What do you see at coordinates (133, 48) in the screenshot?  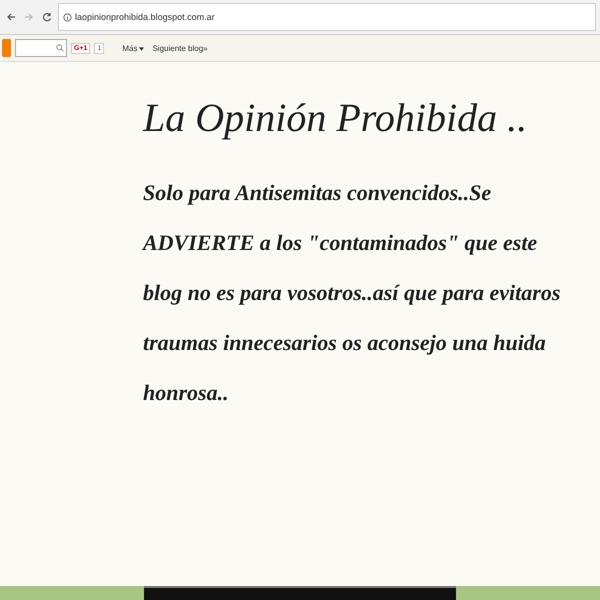 I see `more-menu: Más` at bounding box center [133, 48].